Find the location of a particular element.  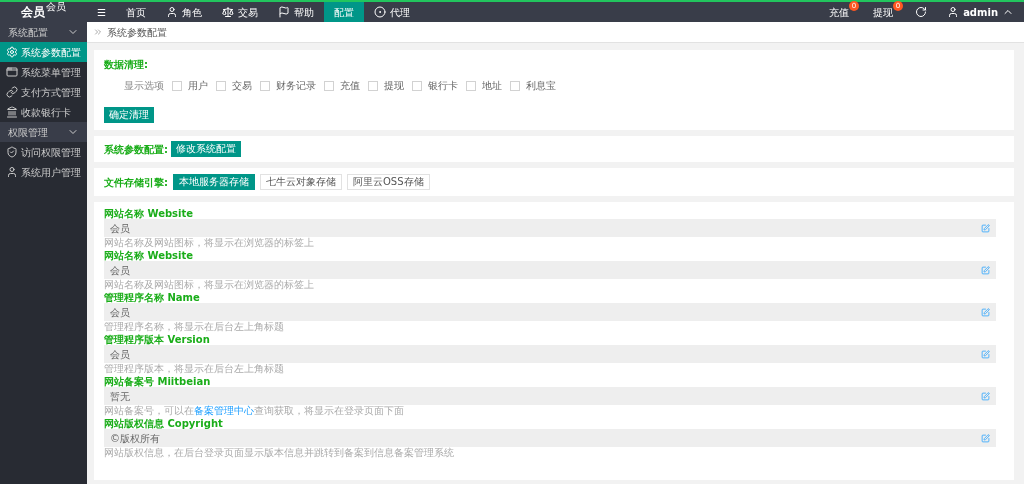

logo-title: 会员 is located at coordinates (33, 12).